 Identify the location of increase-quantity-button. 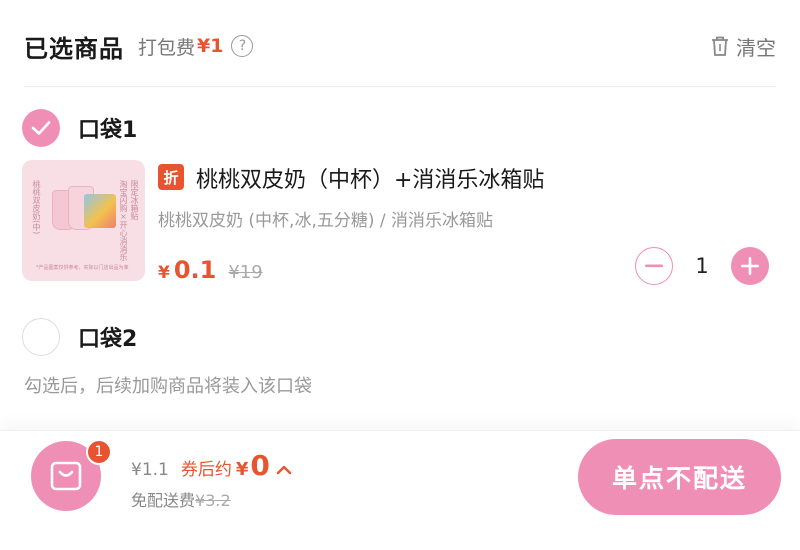
(750, 266).